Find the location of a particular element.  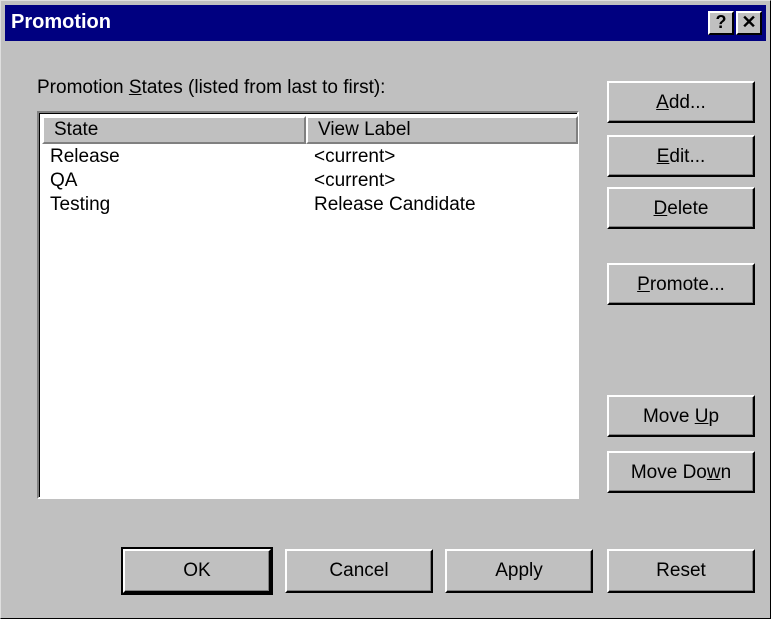

reset-button: Reset is located at coordinates (681, 571).